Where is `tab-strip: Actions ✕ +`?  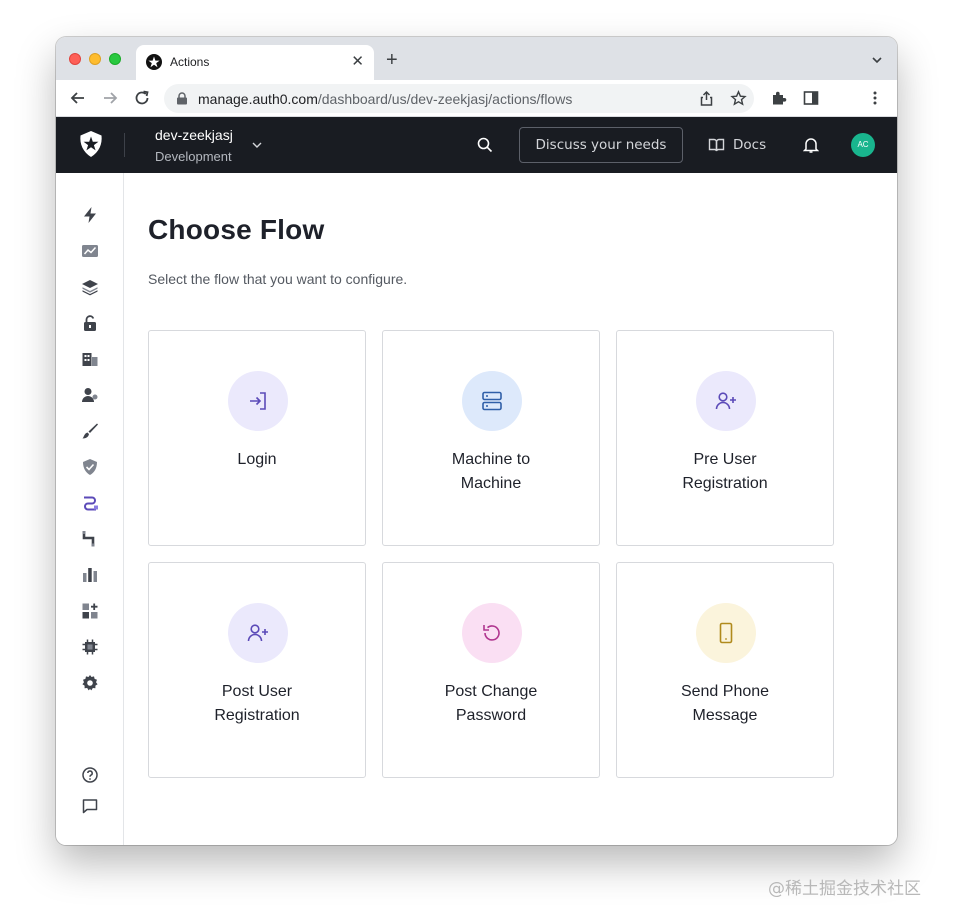
tab-strip: Actions ✕ + is located at coordinates (476, 58).